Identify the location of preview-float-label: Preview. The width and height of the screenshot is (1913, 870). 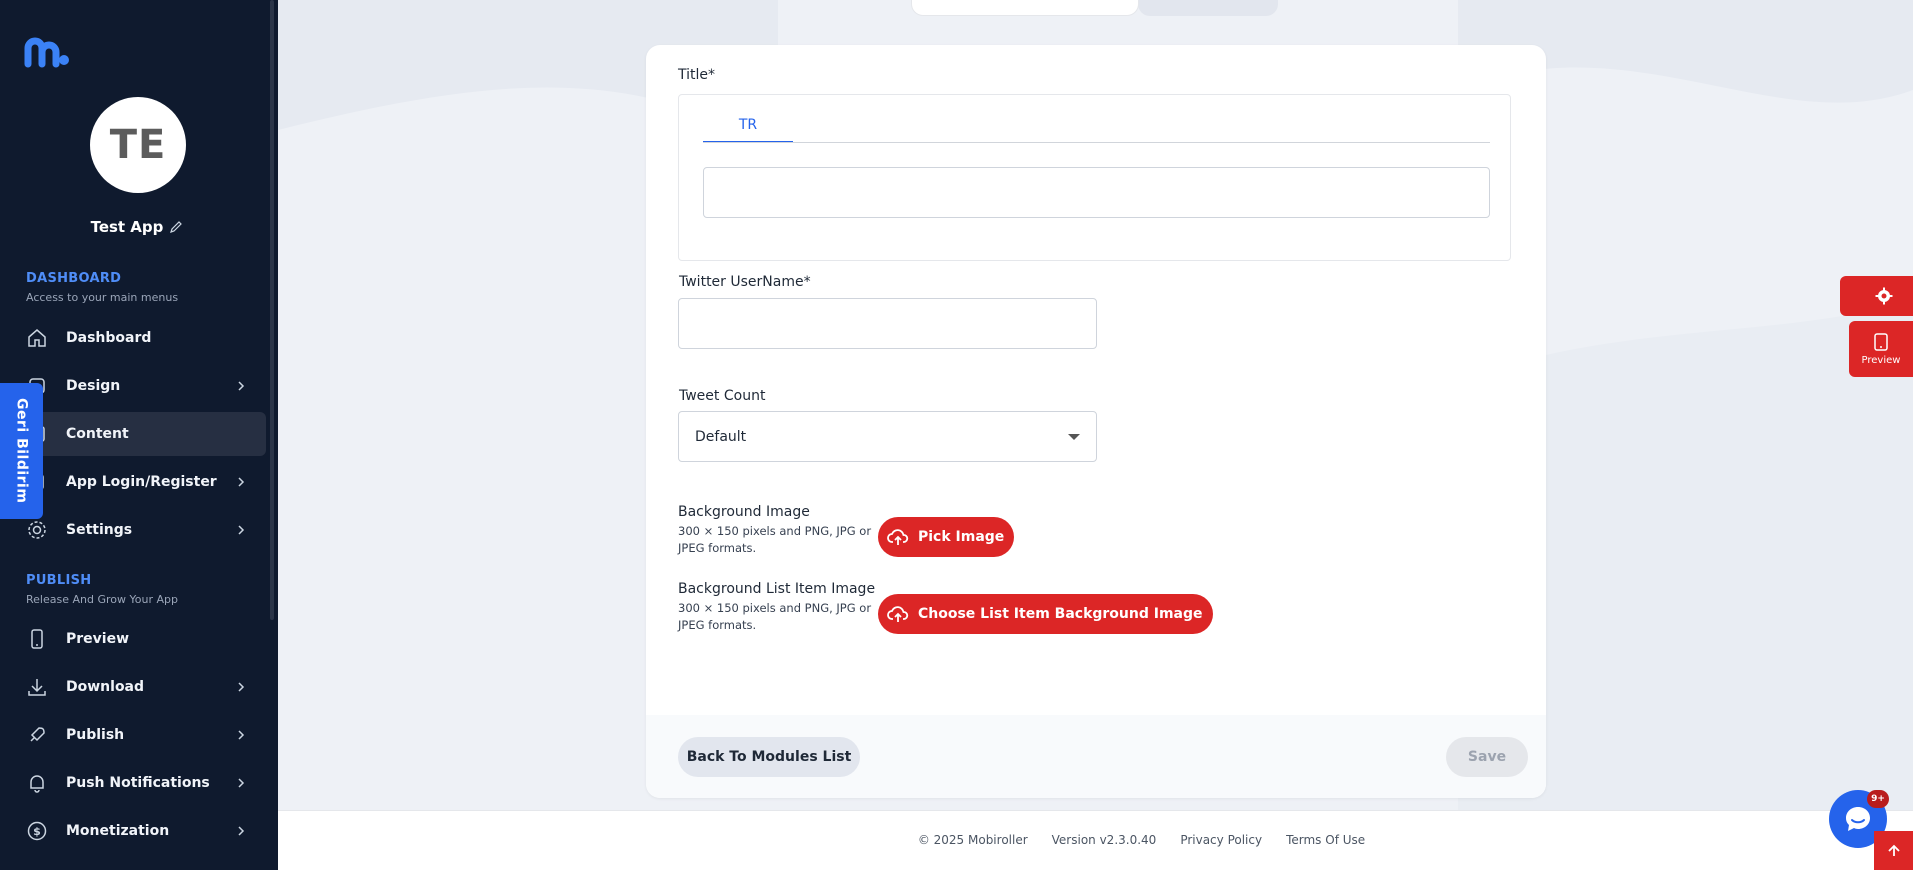
(1881, 360).